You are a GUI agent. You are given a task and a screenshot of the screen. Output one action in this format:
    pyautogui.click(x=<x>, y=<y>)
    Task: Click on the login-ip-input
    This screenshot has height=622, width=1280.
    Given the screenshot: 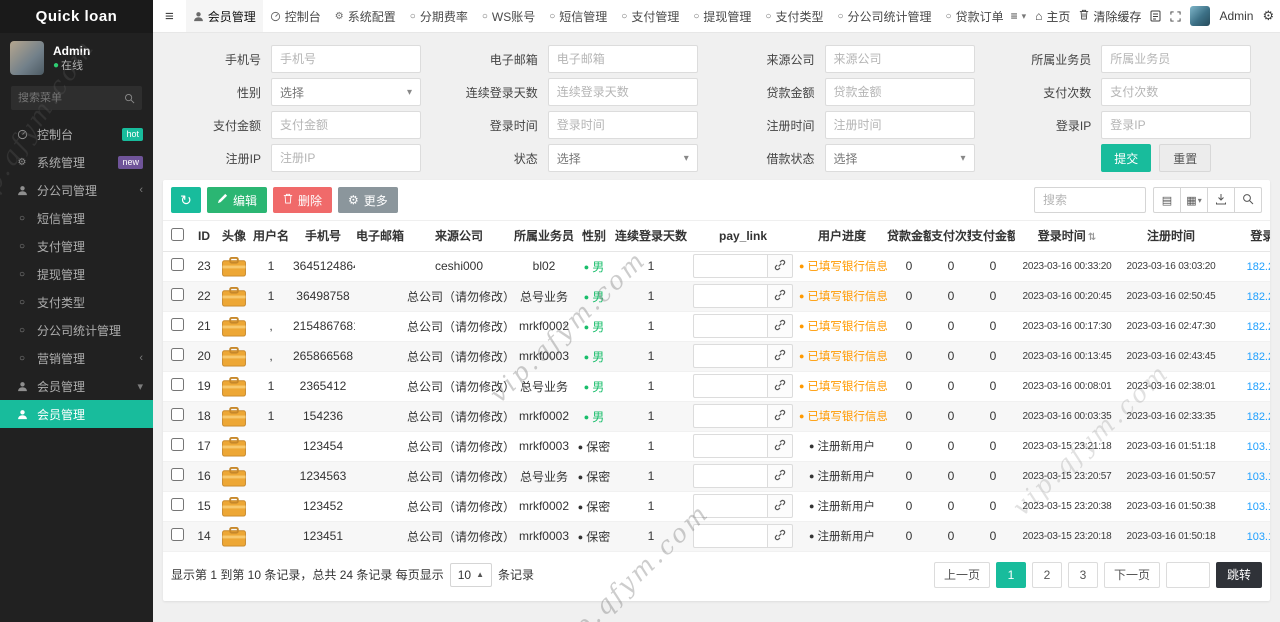 What is the action you would take?
    pyautogui.click(x=1176, y=125)
    